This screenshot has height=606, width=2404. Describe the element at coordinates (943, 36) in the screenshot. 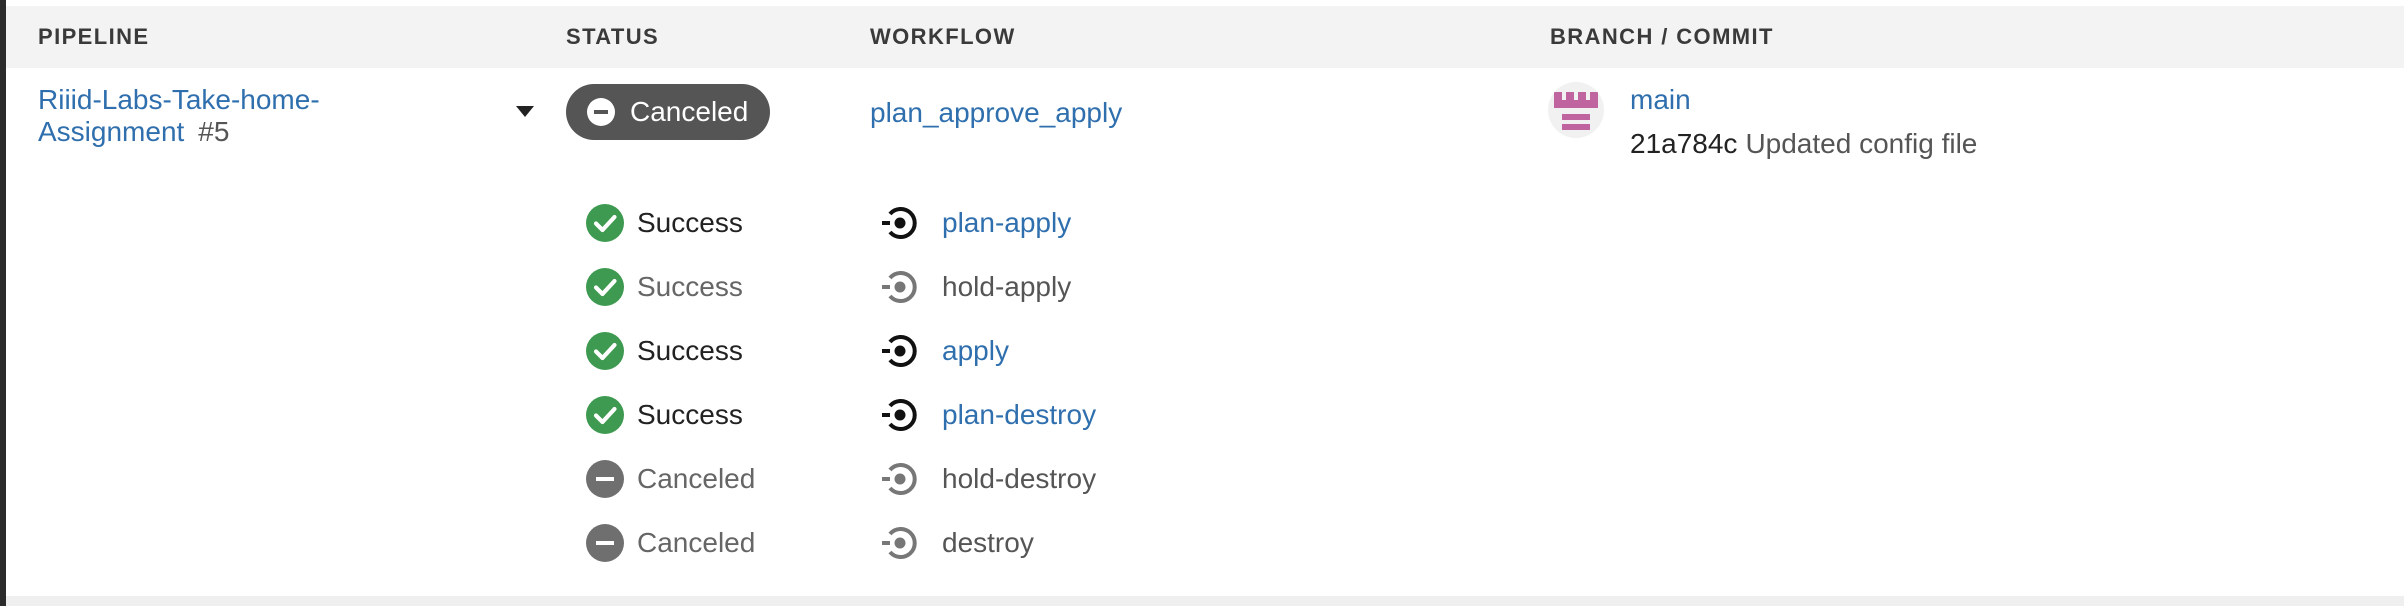

I see `column-header-workflow: WORKFLOW` at that location.